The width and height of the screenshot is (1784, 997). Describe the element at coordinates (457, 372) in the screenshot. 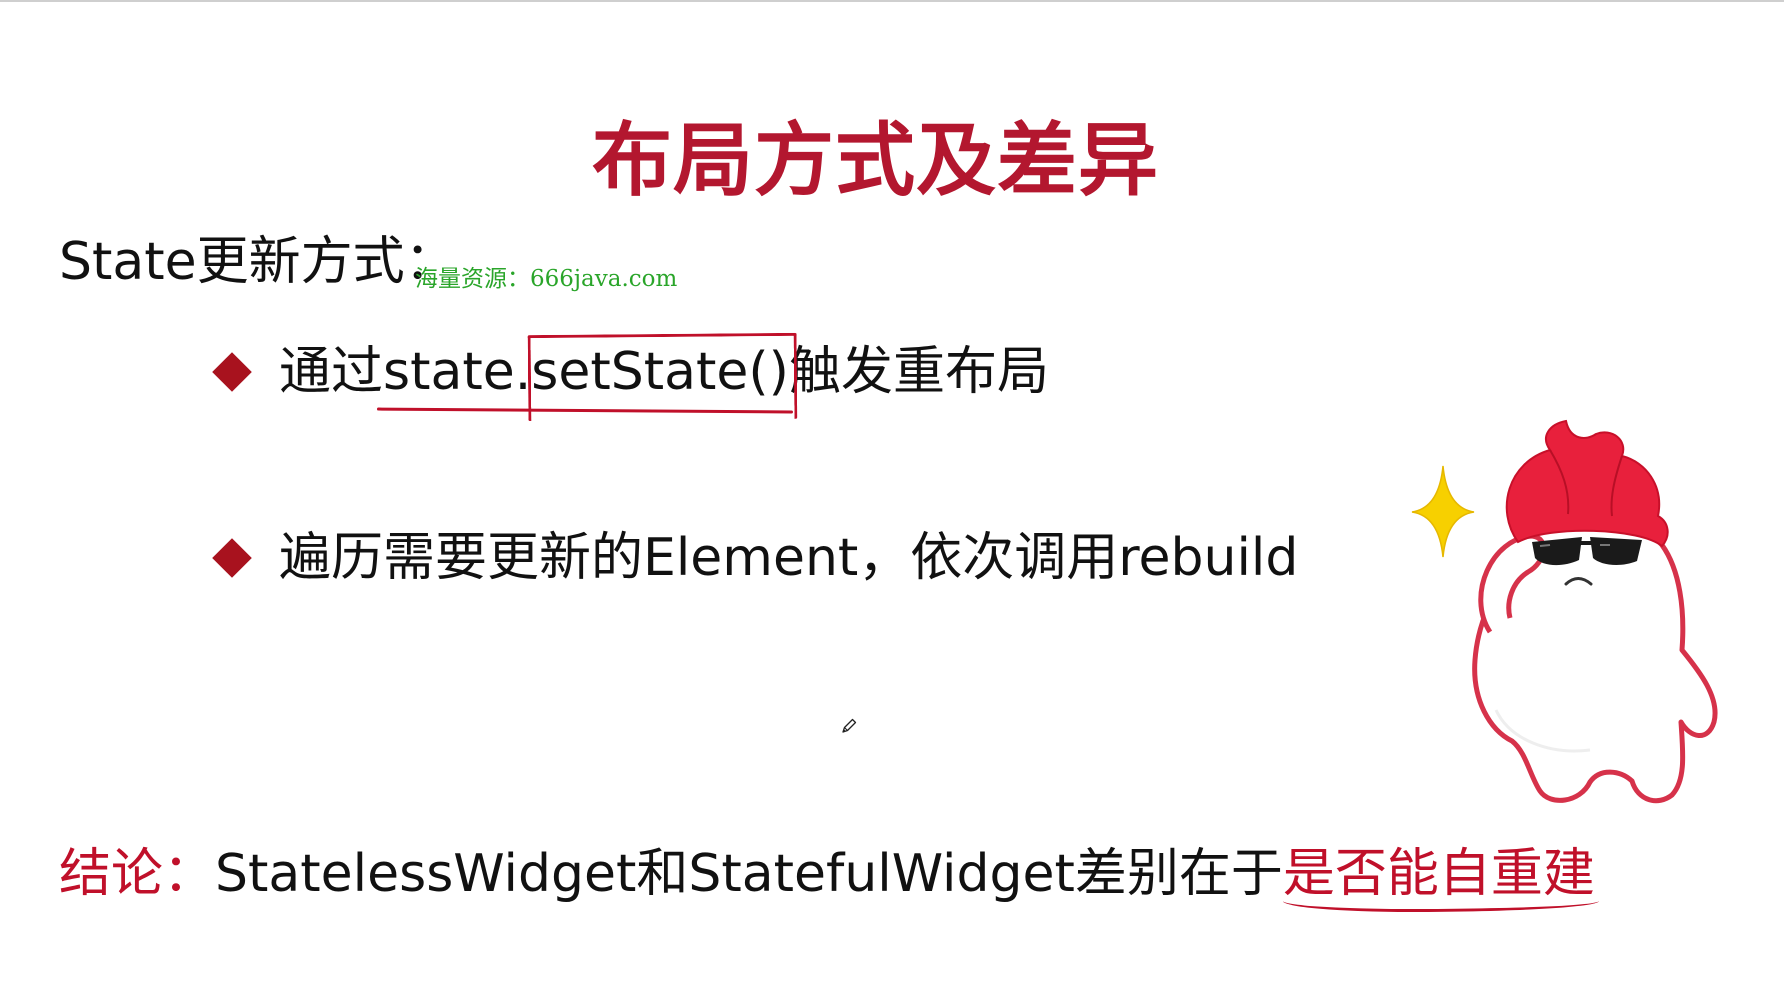

I see `underlined-text: state.` at that location.